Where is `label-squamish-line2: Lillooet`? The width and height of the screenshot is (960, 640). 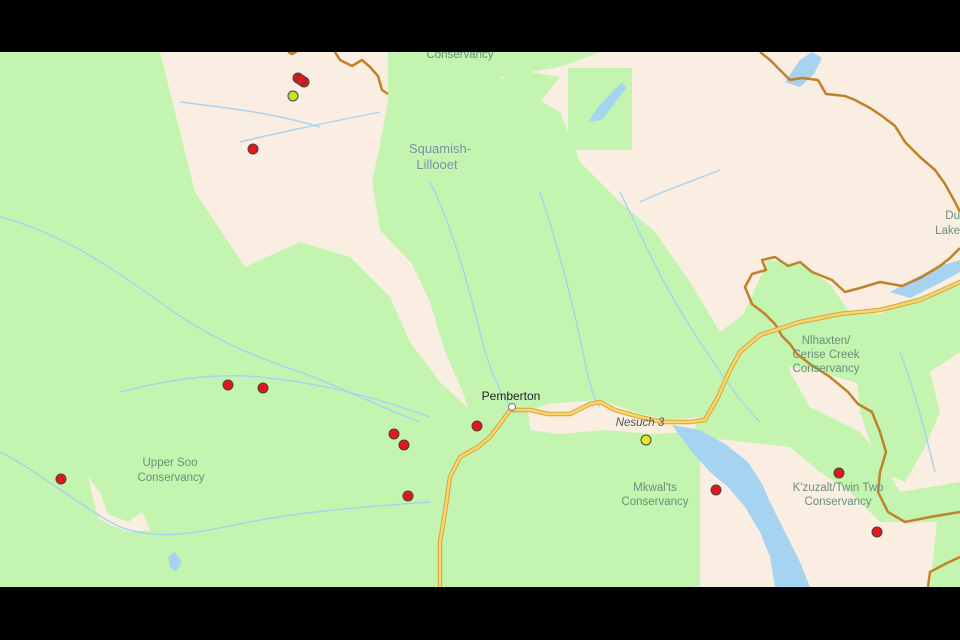 label-squamish-line2: Lillooet is located at coordinates (437, 164).